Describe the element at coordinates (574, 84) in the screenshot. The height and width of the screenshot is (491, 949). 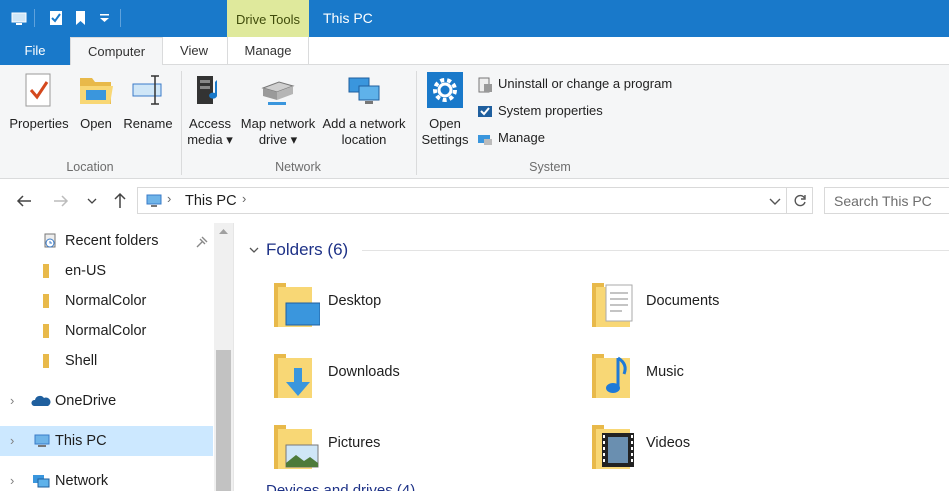
I see `uninstall-program-button: Uninstall or change a program` at that location.